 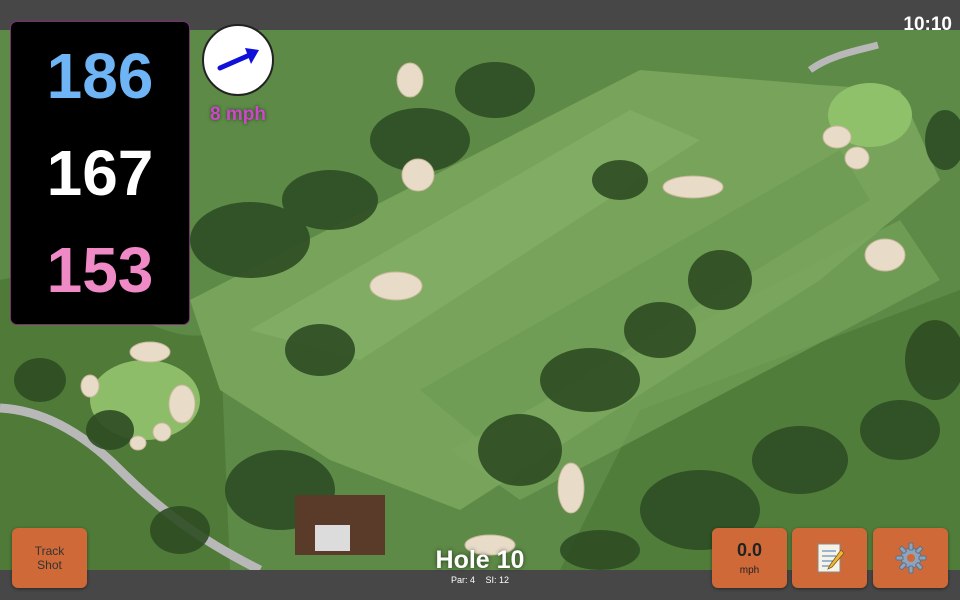 What do you see at coordinates (100, 269) in the screenshot?
I see `front-distance: 153` at bounding box center [100, 269].